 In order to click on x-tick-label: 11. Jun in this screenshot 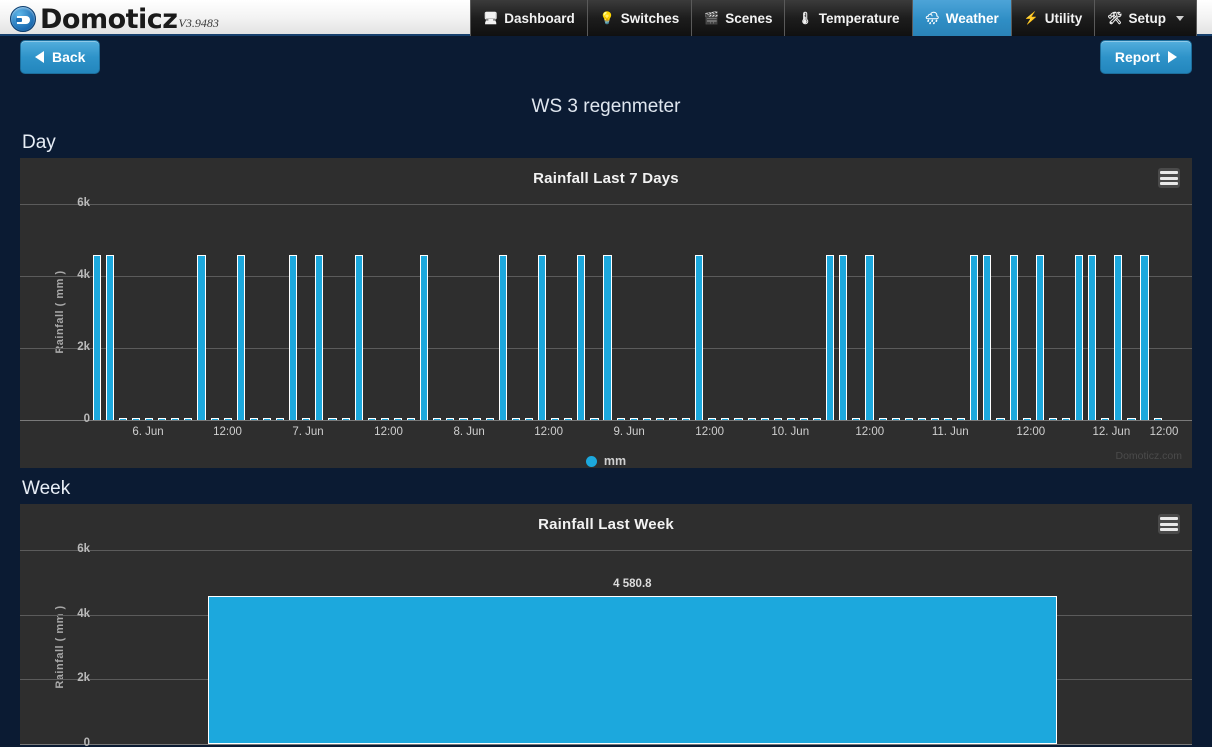, I will do `click(950, 432)`.